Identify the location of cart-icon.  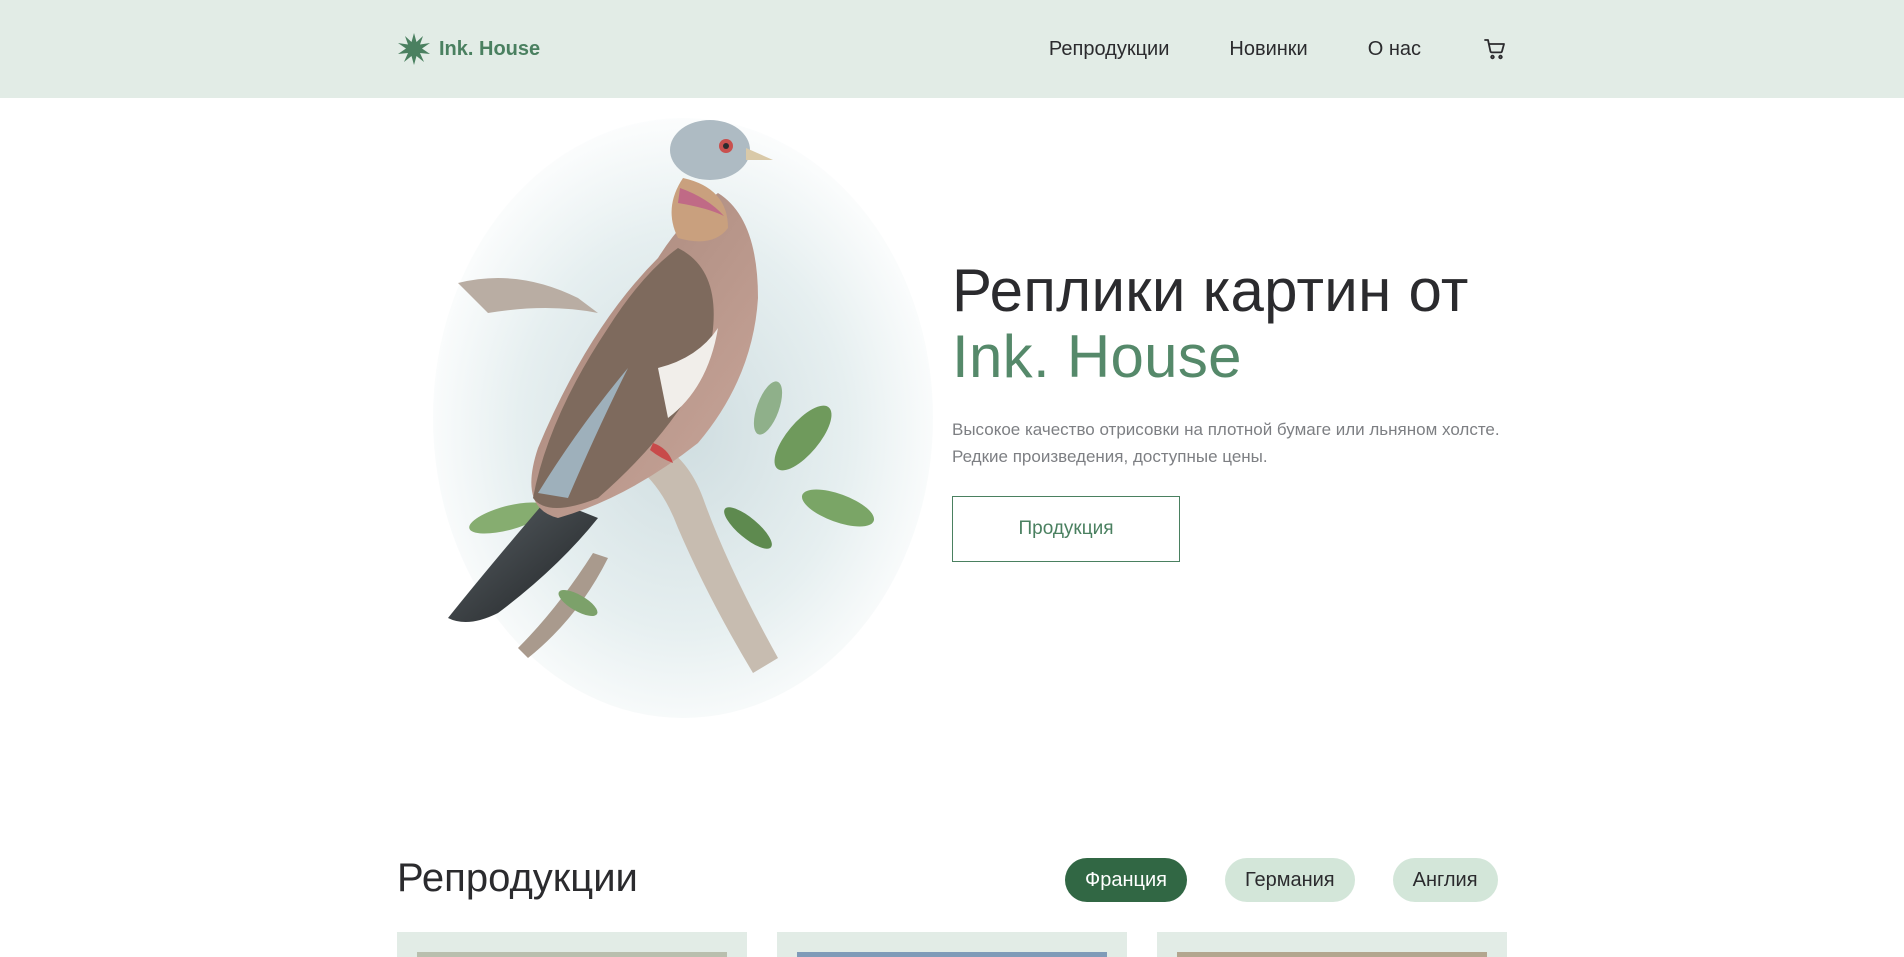
(1495, 49).